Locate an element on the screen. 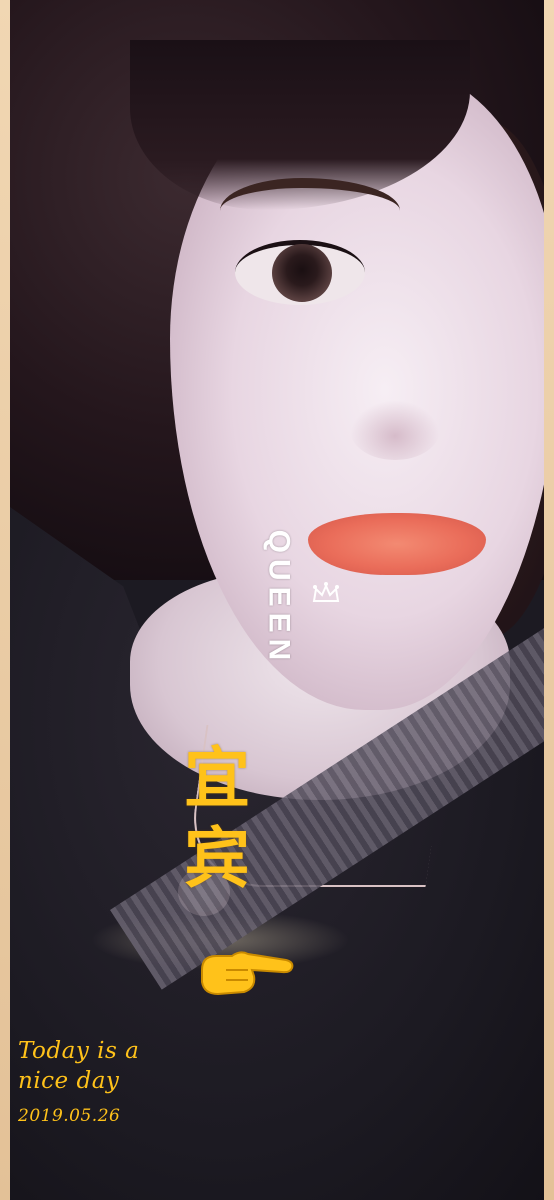 The width and height of the screenshot is (554, 1200). caption-date: 2019.05.26 is located at coordinates (69, 1116).